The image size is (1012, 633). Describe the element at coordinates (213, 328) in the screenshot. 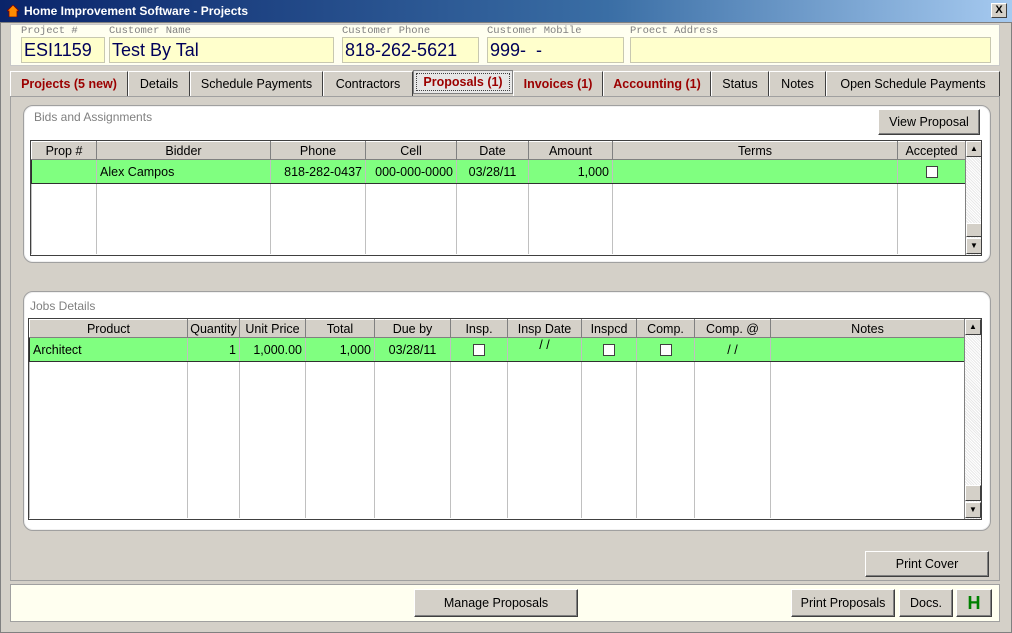

I see `col-quantity: Quantity` at that location.